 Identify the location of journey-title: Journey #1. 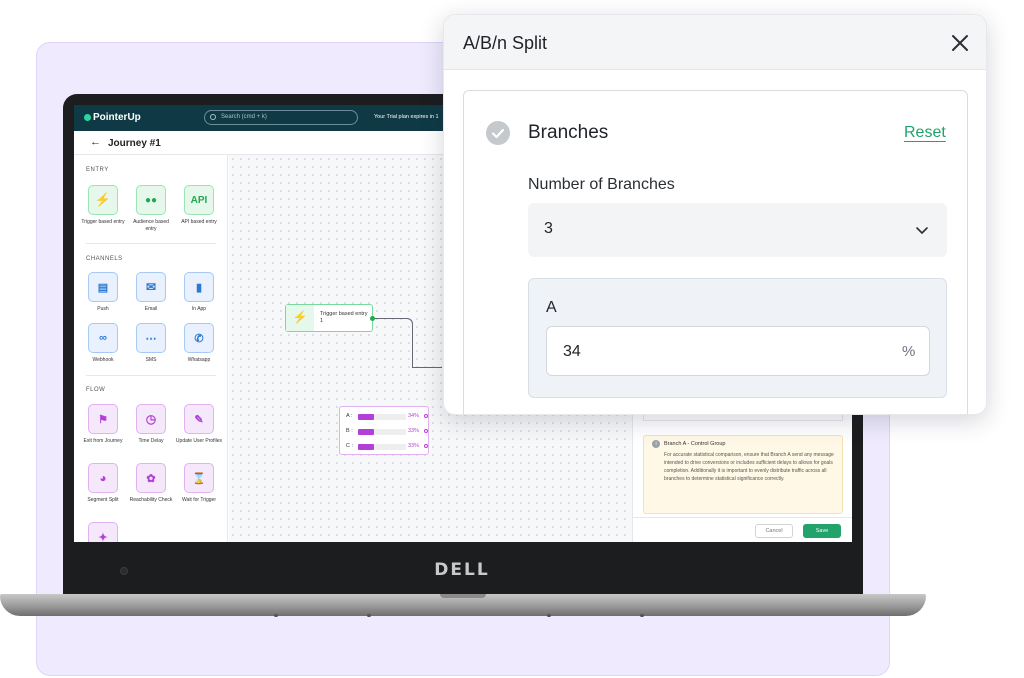
(134, 143).